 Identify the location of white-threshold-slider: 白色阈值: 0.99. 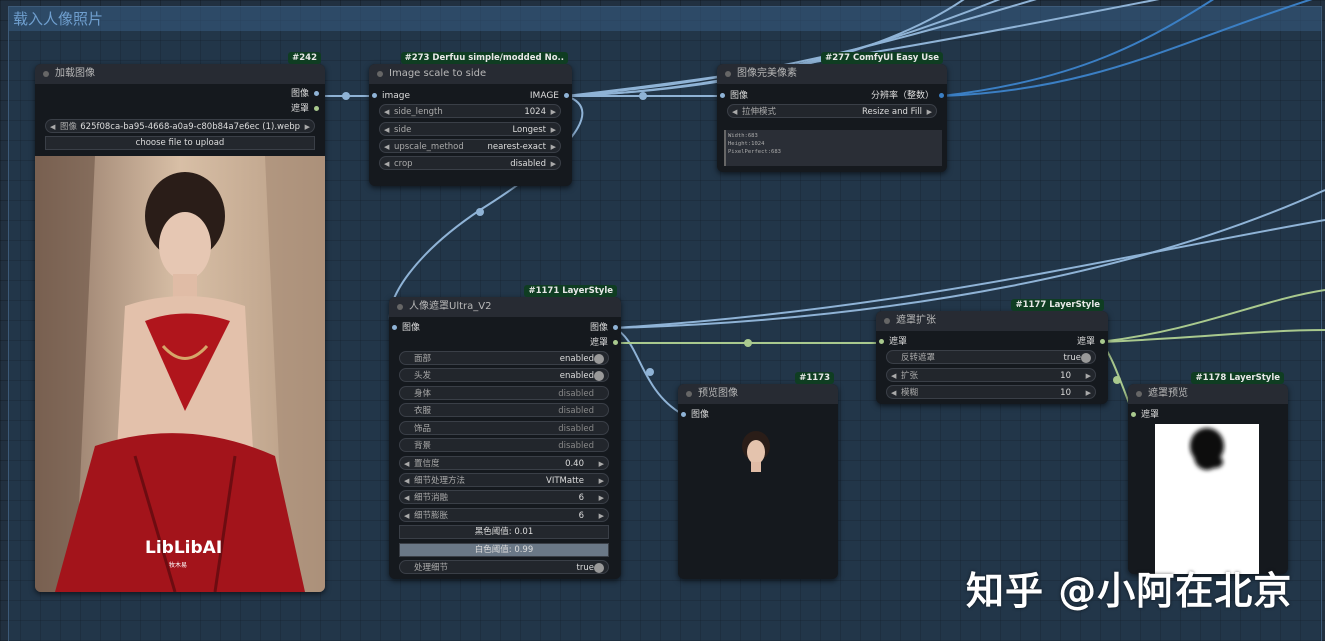
(504, 550).